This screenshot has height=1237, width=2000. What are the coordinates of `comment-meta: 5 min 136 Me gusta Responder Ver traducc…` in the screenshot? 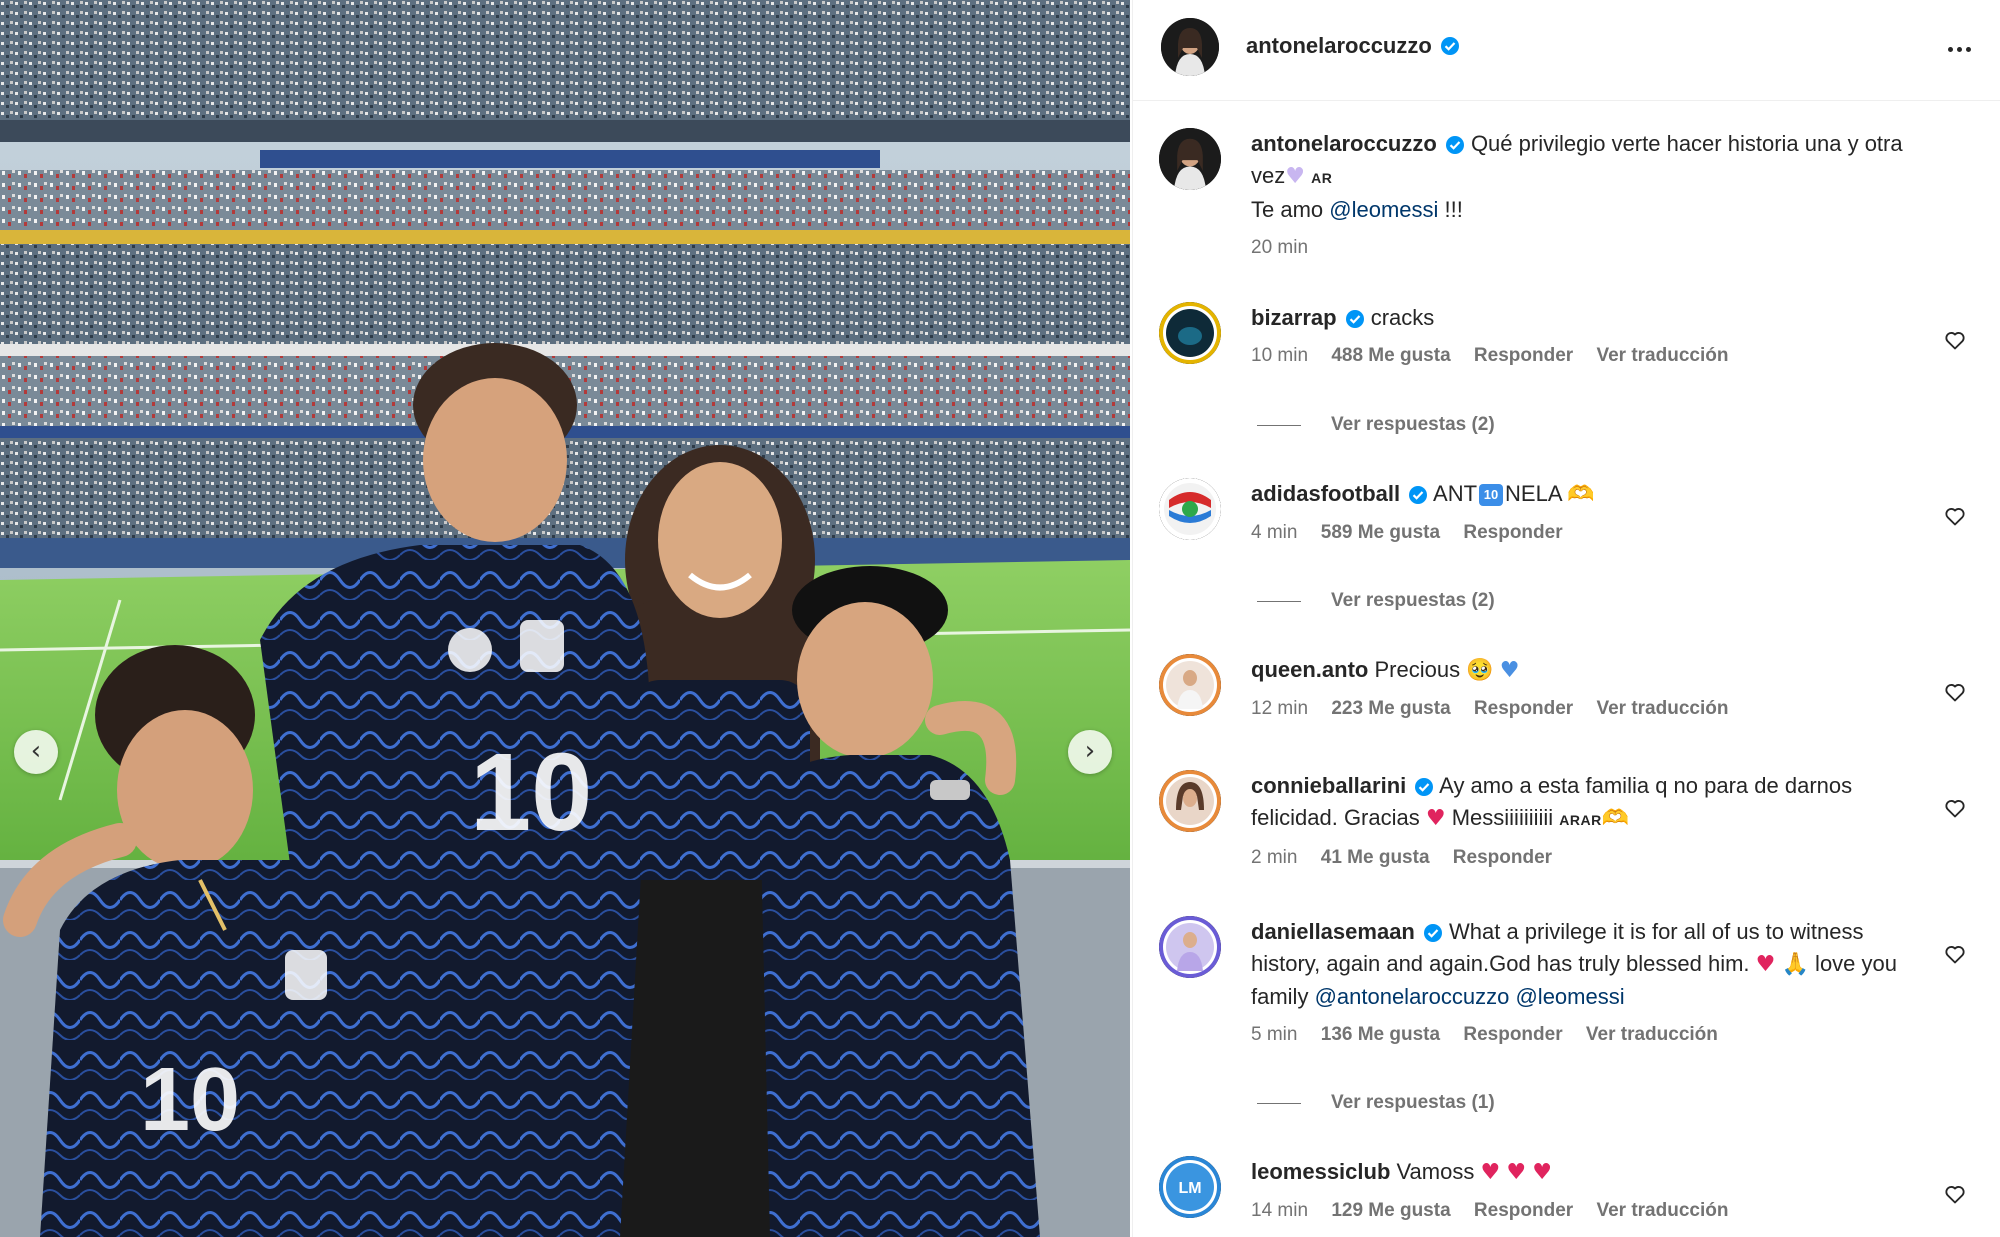 It's located at (1581, 1035).